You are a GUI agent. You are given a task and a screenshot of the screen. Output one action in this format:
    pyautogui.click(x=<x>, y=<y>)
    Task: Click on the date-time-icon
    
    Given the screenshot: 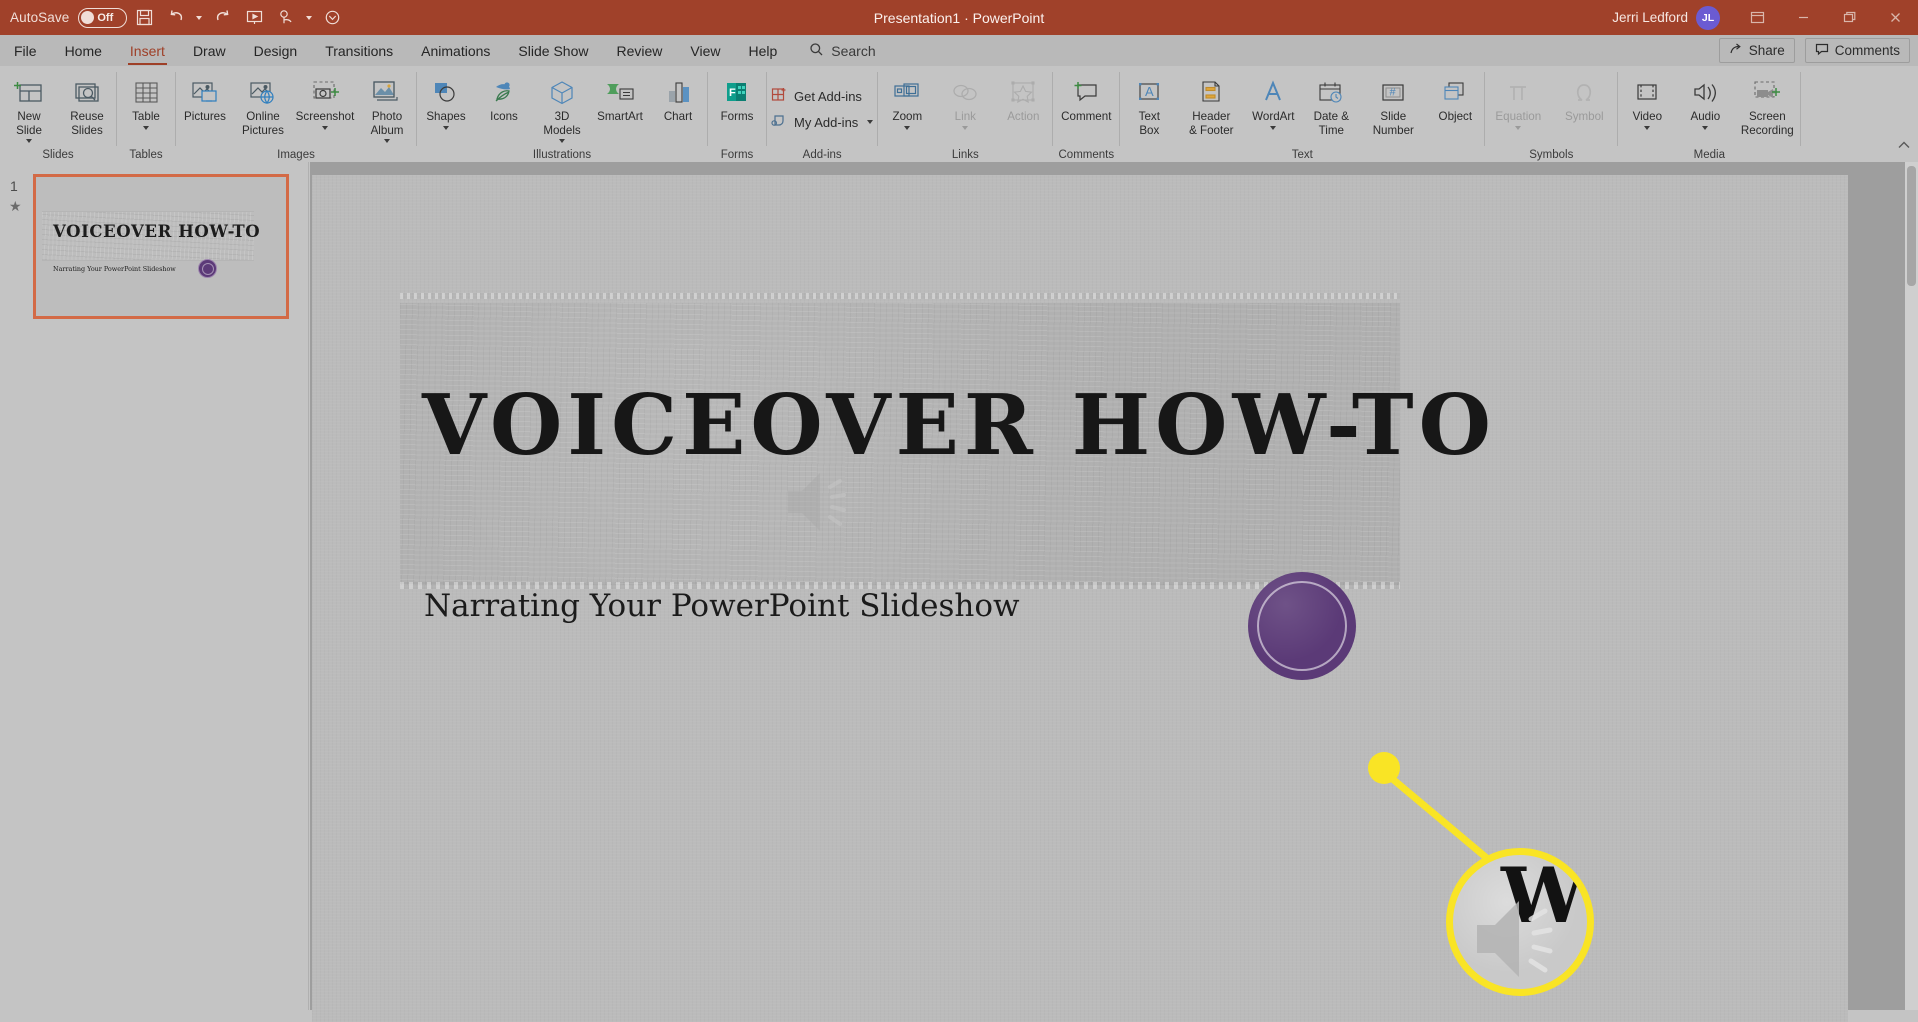 What is the action you would take?
    pyautogui.click(x=1331, y=90)
    